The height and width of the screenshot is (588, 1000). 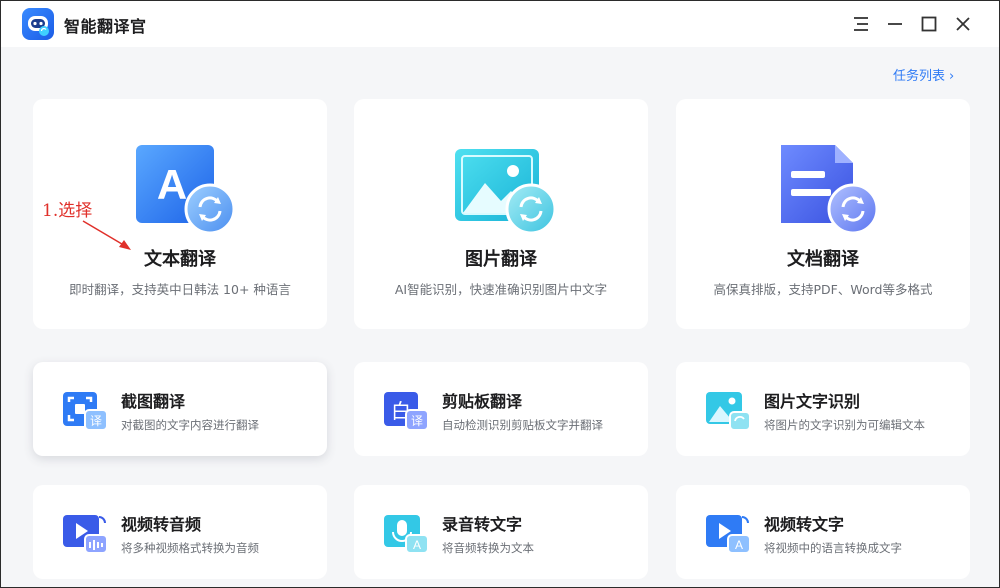 I want to click on card-title: 截图翻译, so click(x=153, y=401).